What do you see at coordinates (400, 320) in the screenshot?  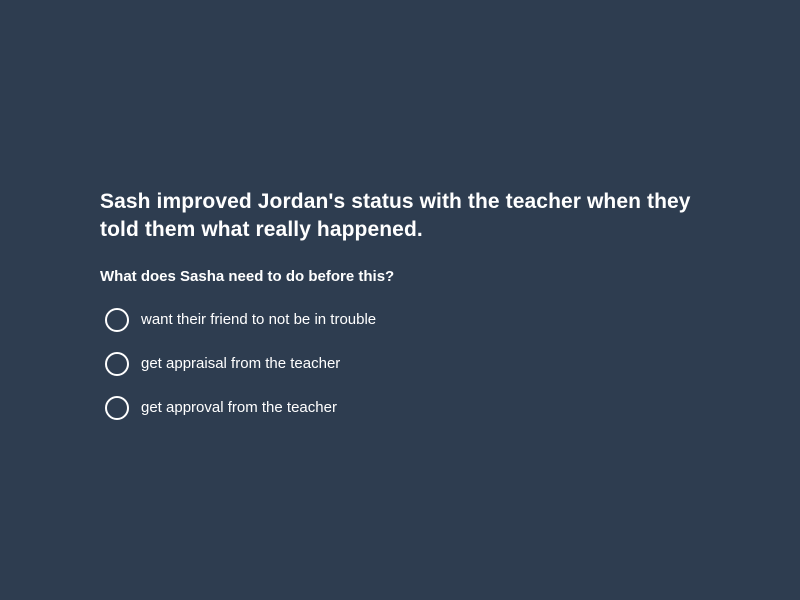 I see `answer-option-1: want their friend to not be in trouble` at bounding box center [400, 320].